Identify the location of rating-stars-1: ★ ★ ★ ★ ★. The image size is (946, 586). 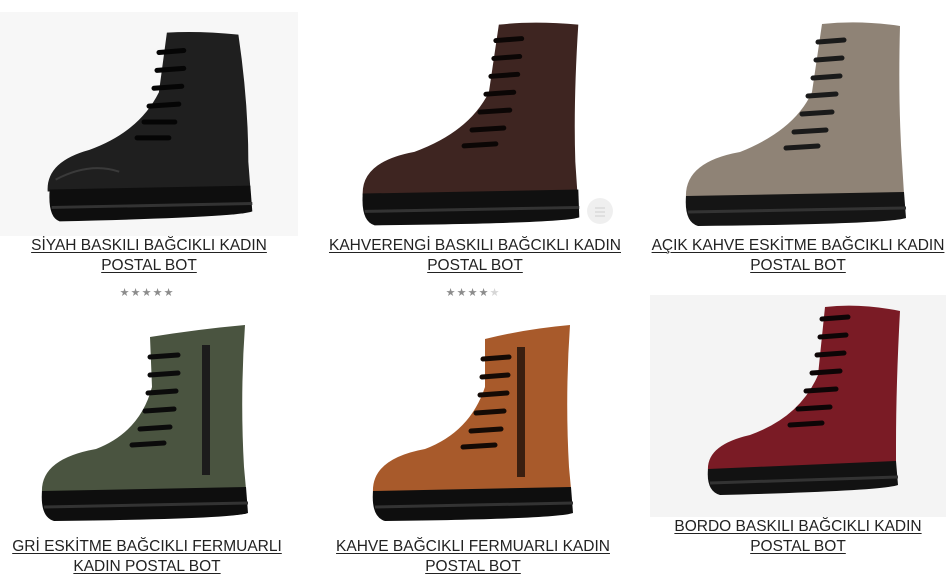
(146, 293).